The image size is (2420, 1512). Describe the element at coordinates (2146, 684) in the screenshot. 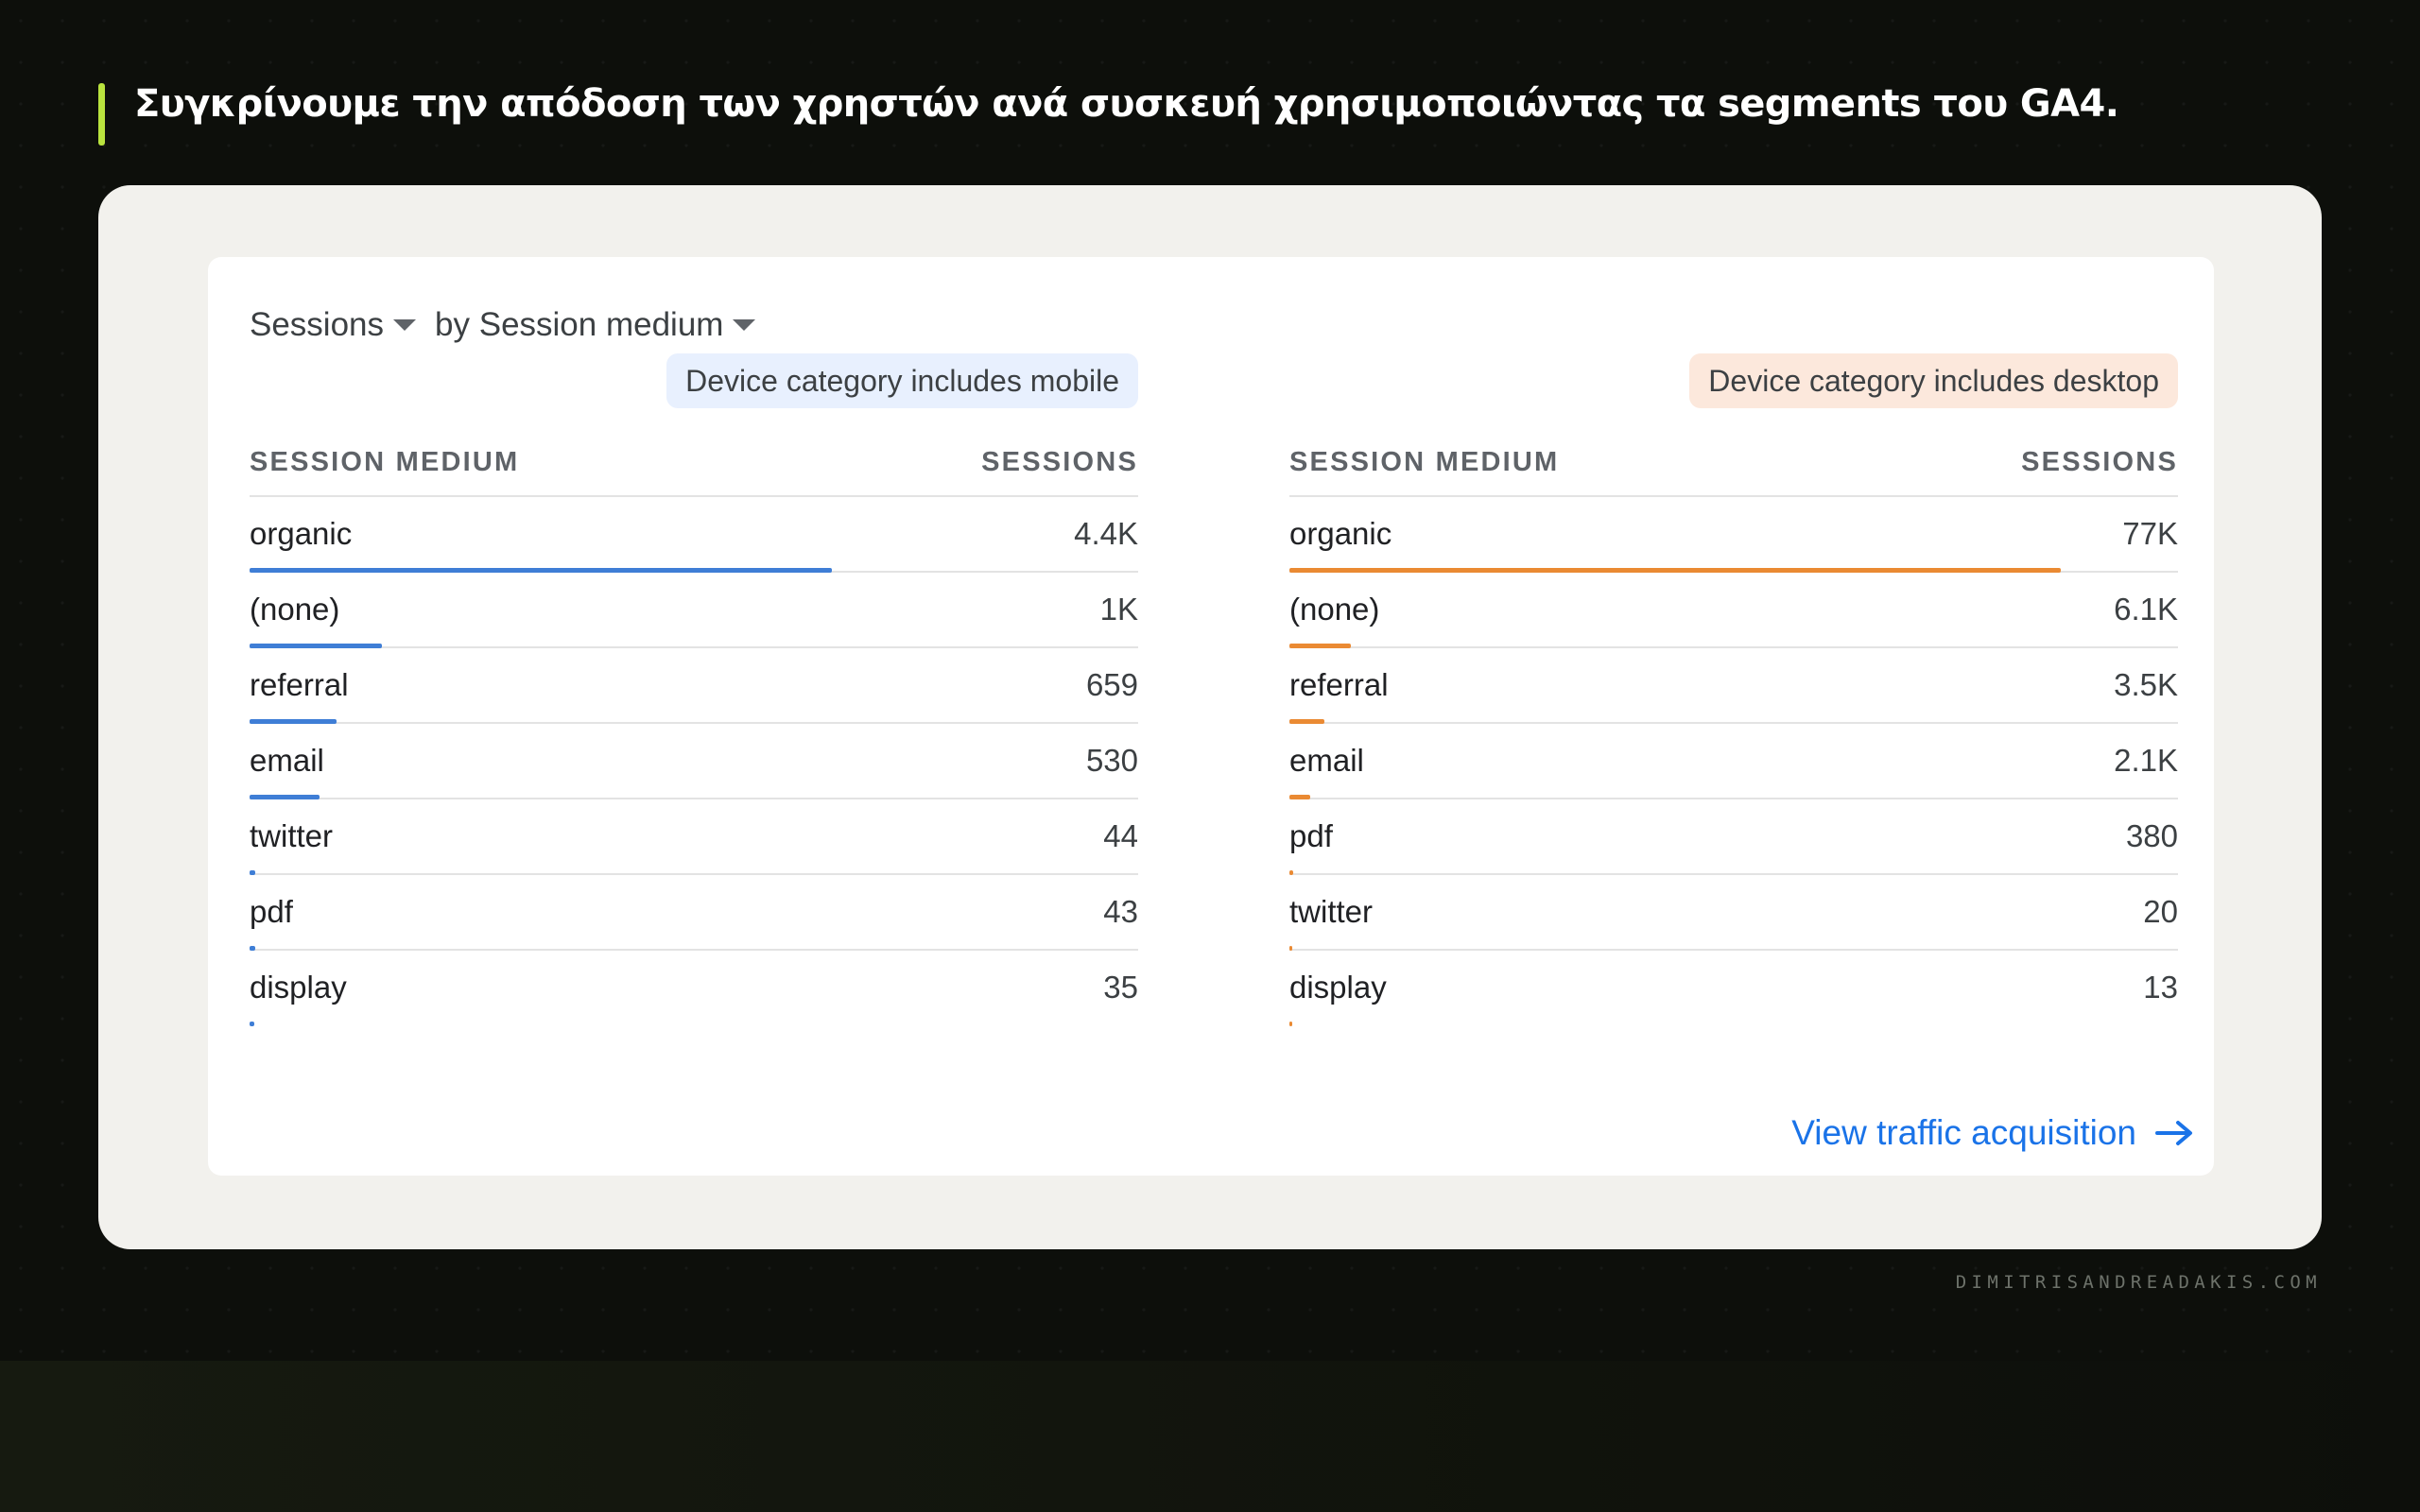

I see `row-metric-value: 3.5K` at that location.